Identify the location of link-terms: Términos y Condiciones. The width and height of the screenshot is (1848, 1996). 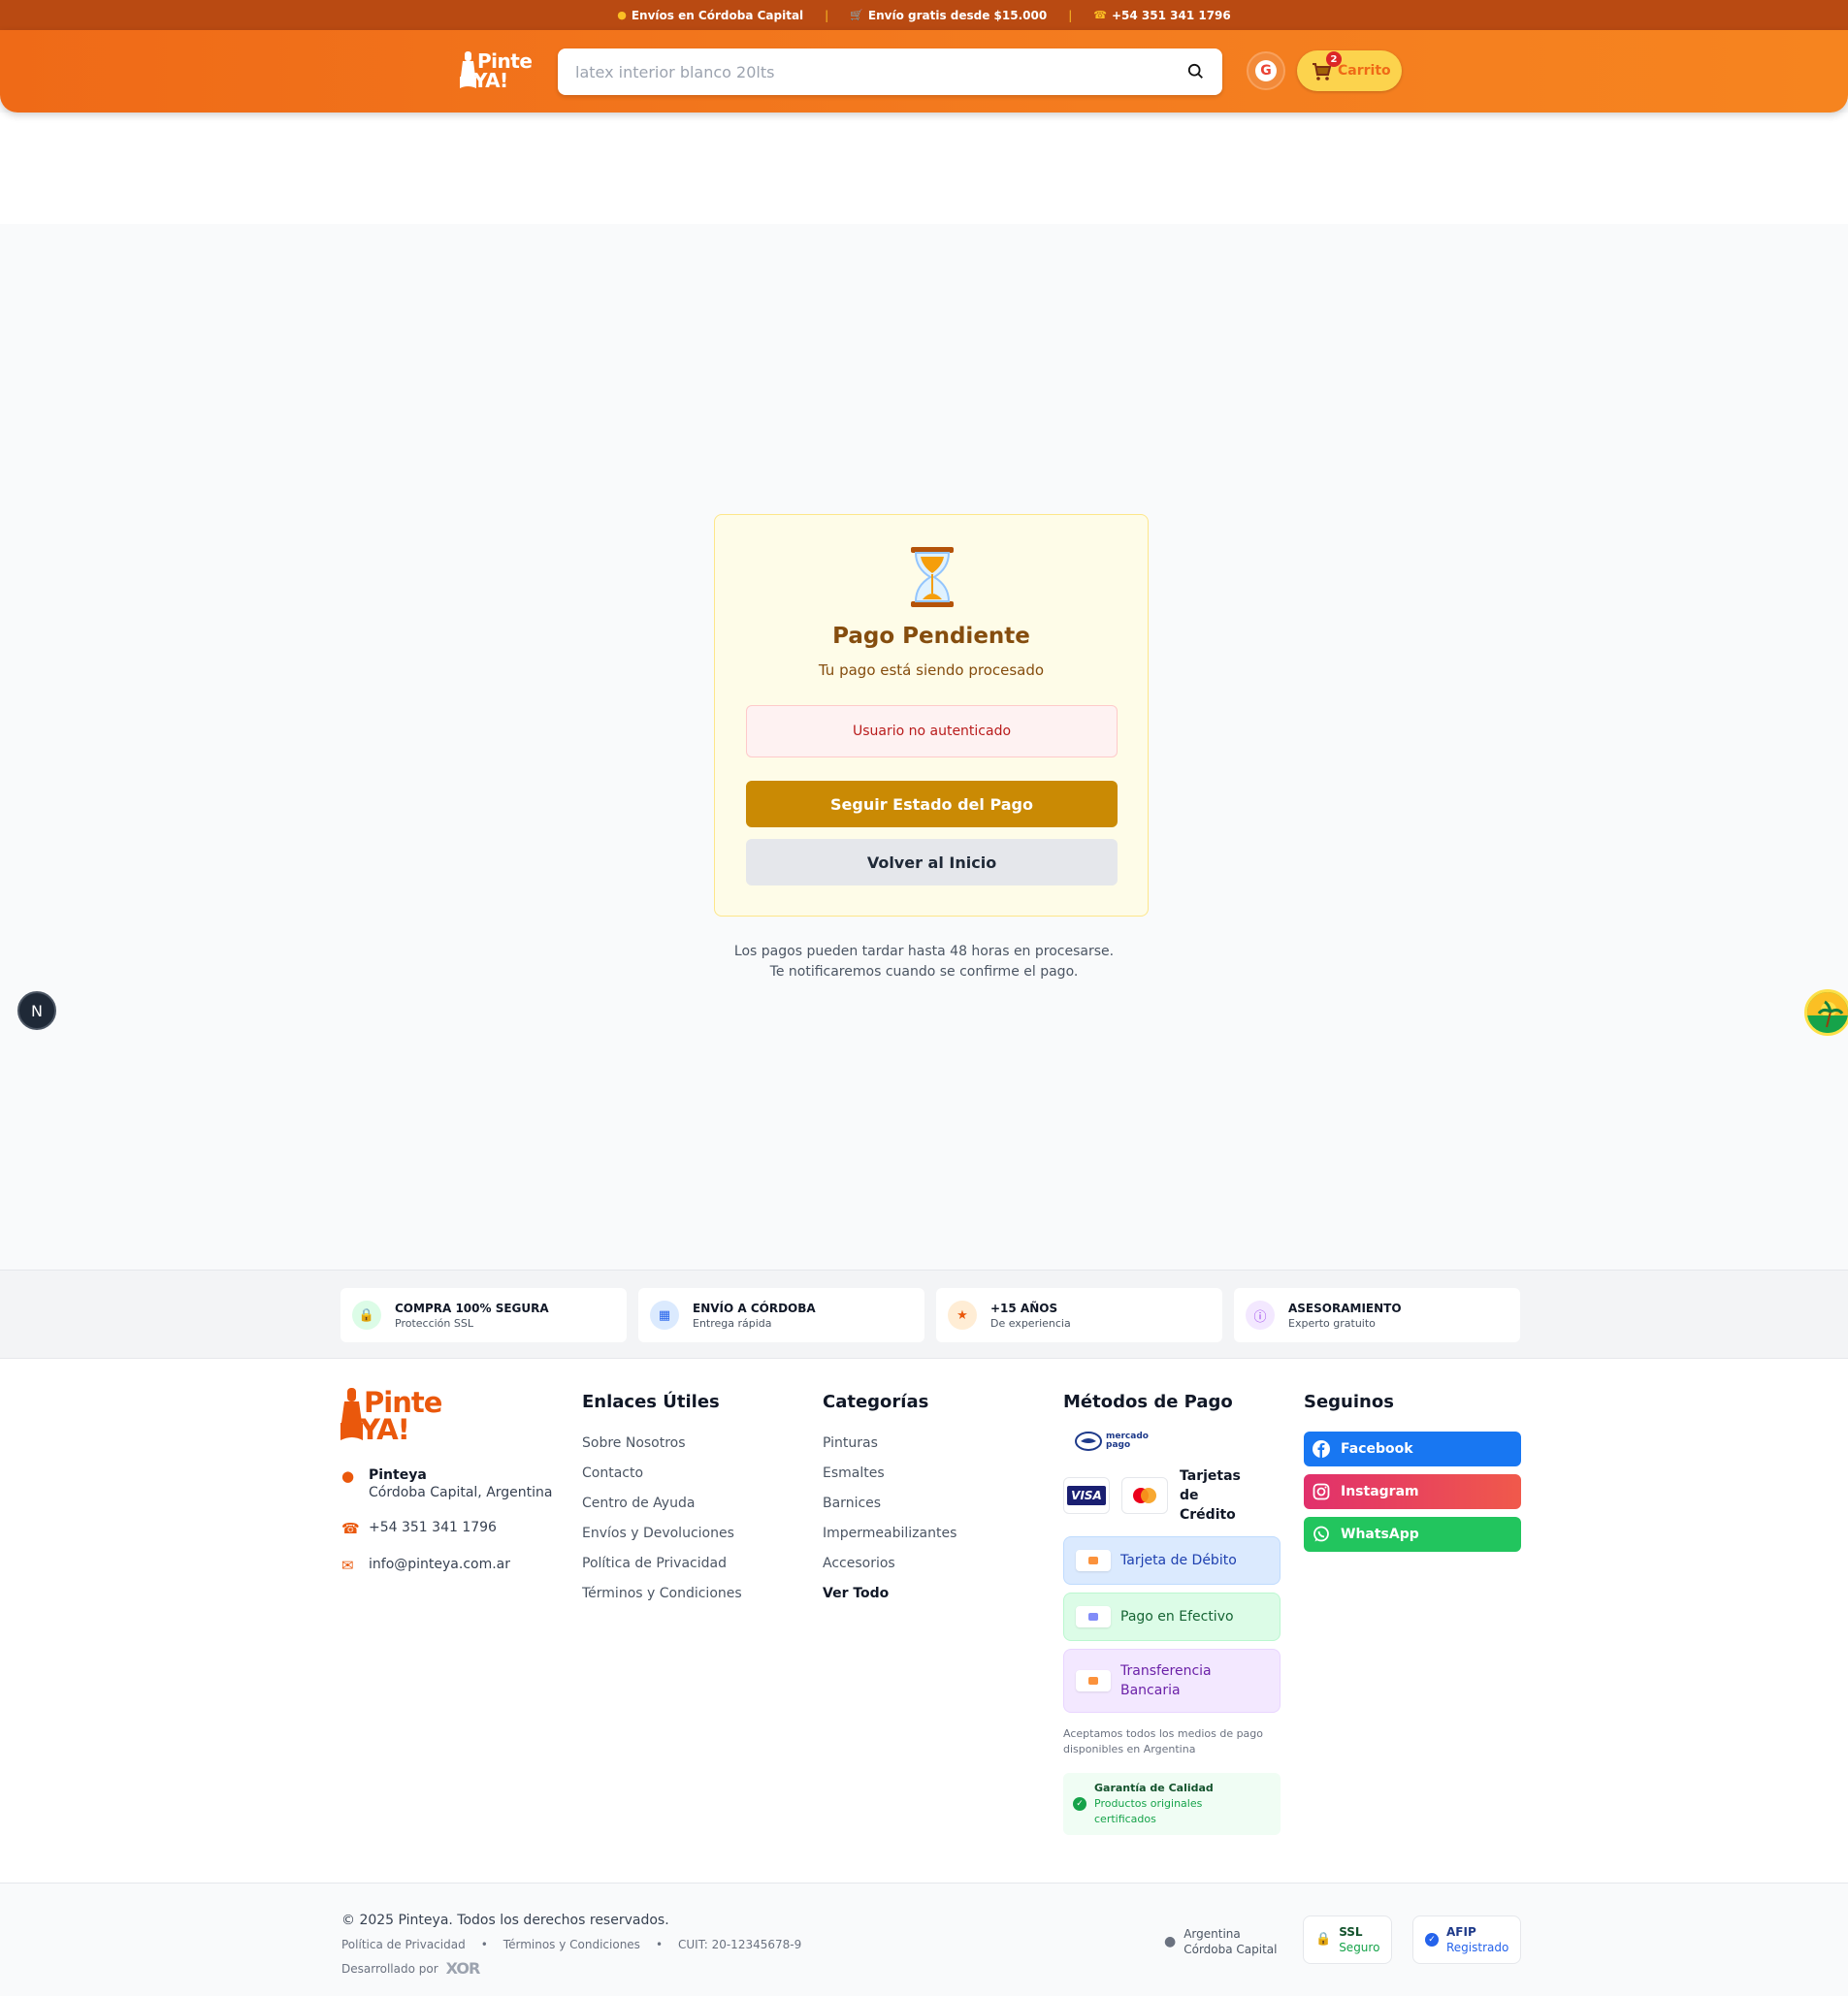
(662, 1593).